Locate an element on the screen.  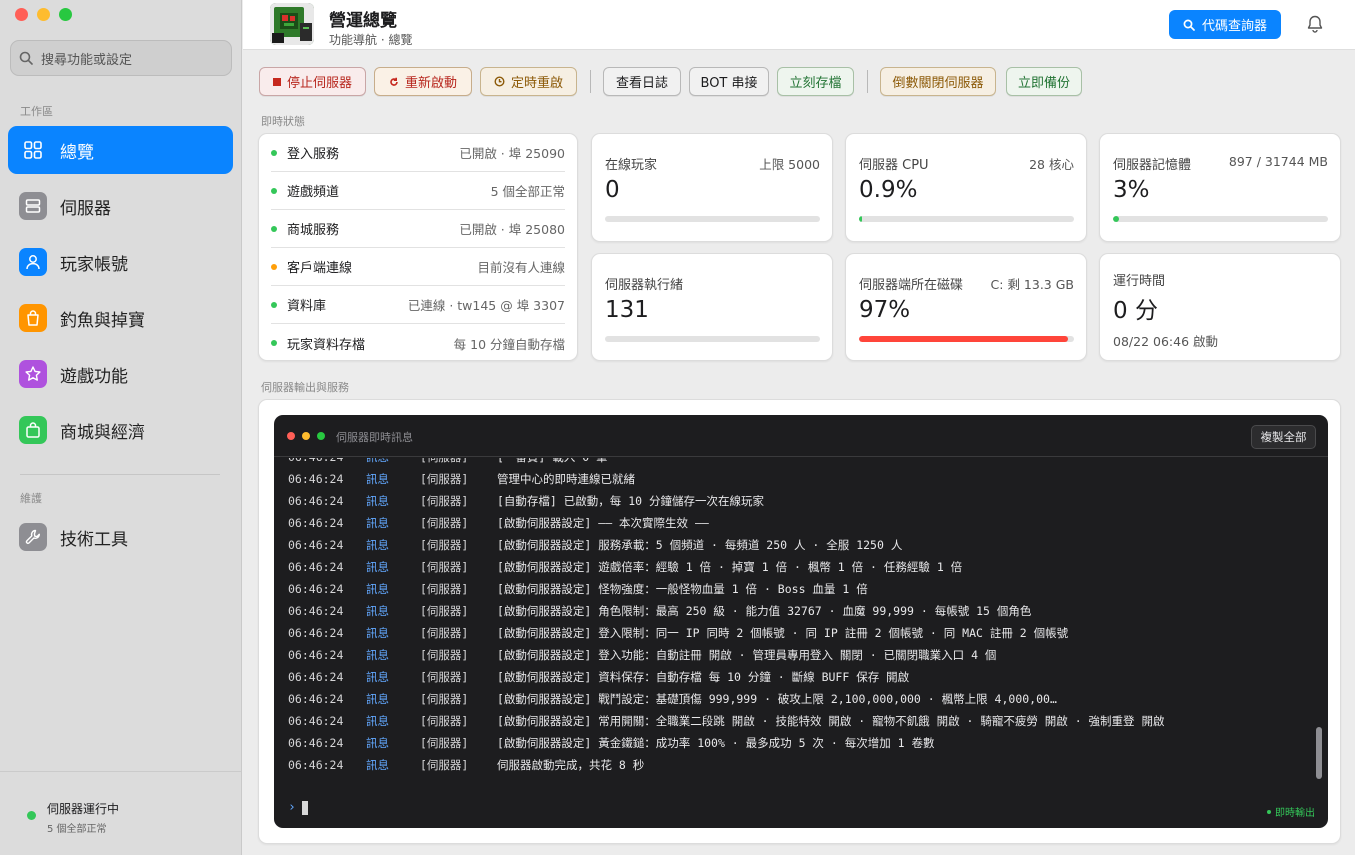
sidebar-item-shop-economy: 商城與經濟 is located at coordinates (120, 430).